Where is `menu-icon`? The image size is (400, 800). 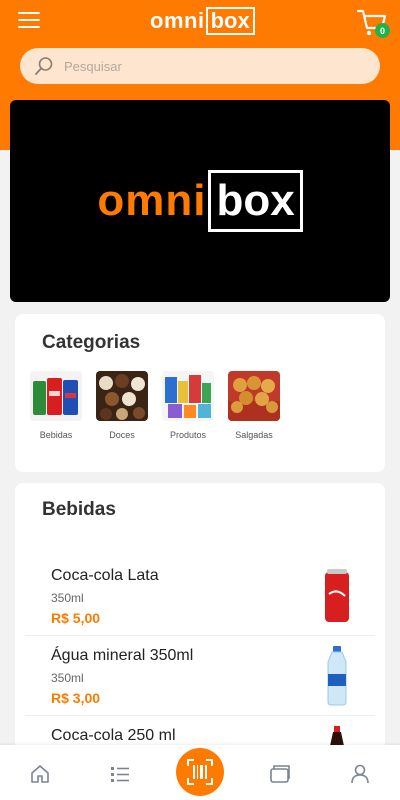
menu-icon is located at coordinates (29, 21).